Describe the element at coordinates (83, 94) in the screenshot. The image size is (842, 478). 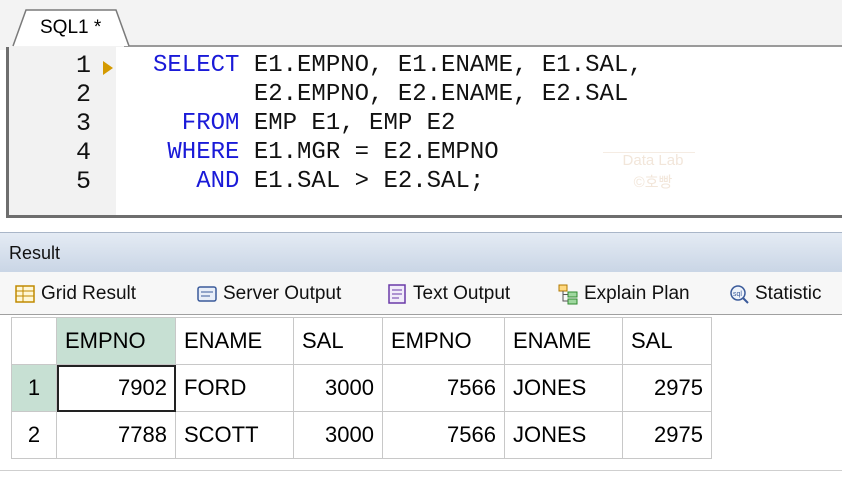
I see `line-number: 2` at that location.